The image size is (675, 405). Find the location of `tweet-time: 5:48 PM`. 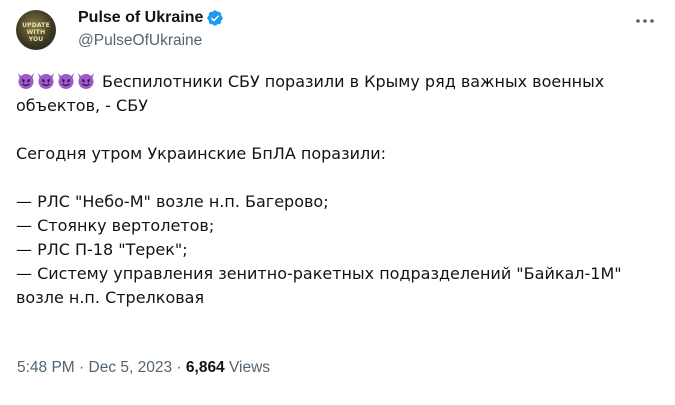

tweet-time: 5:48 PM is located at coordinates (46, 367).